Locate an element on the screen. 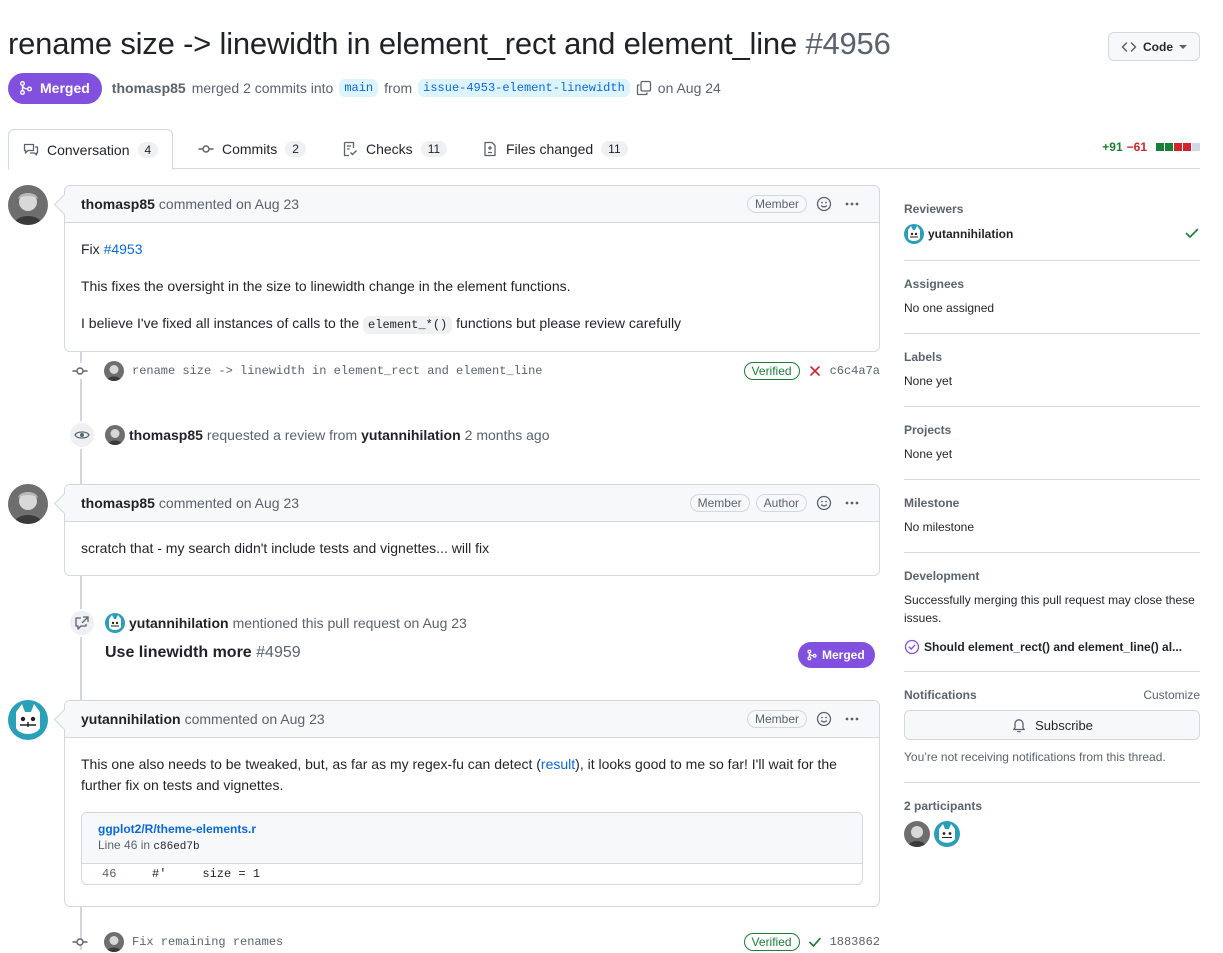  reviewer-name: yutannihilation is located at coordinates (970, 234).